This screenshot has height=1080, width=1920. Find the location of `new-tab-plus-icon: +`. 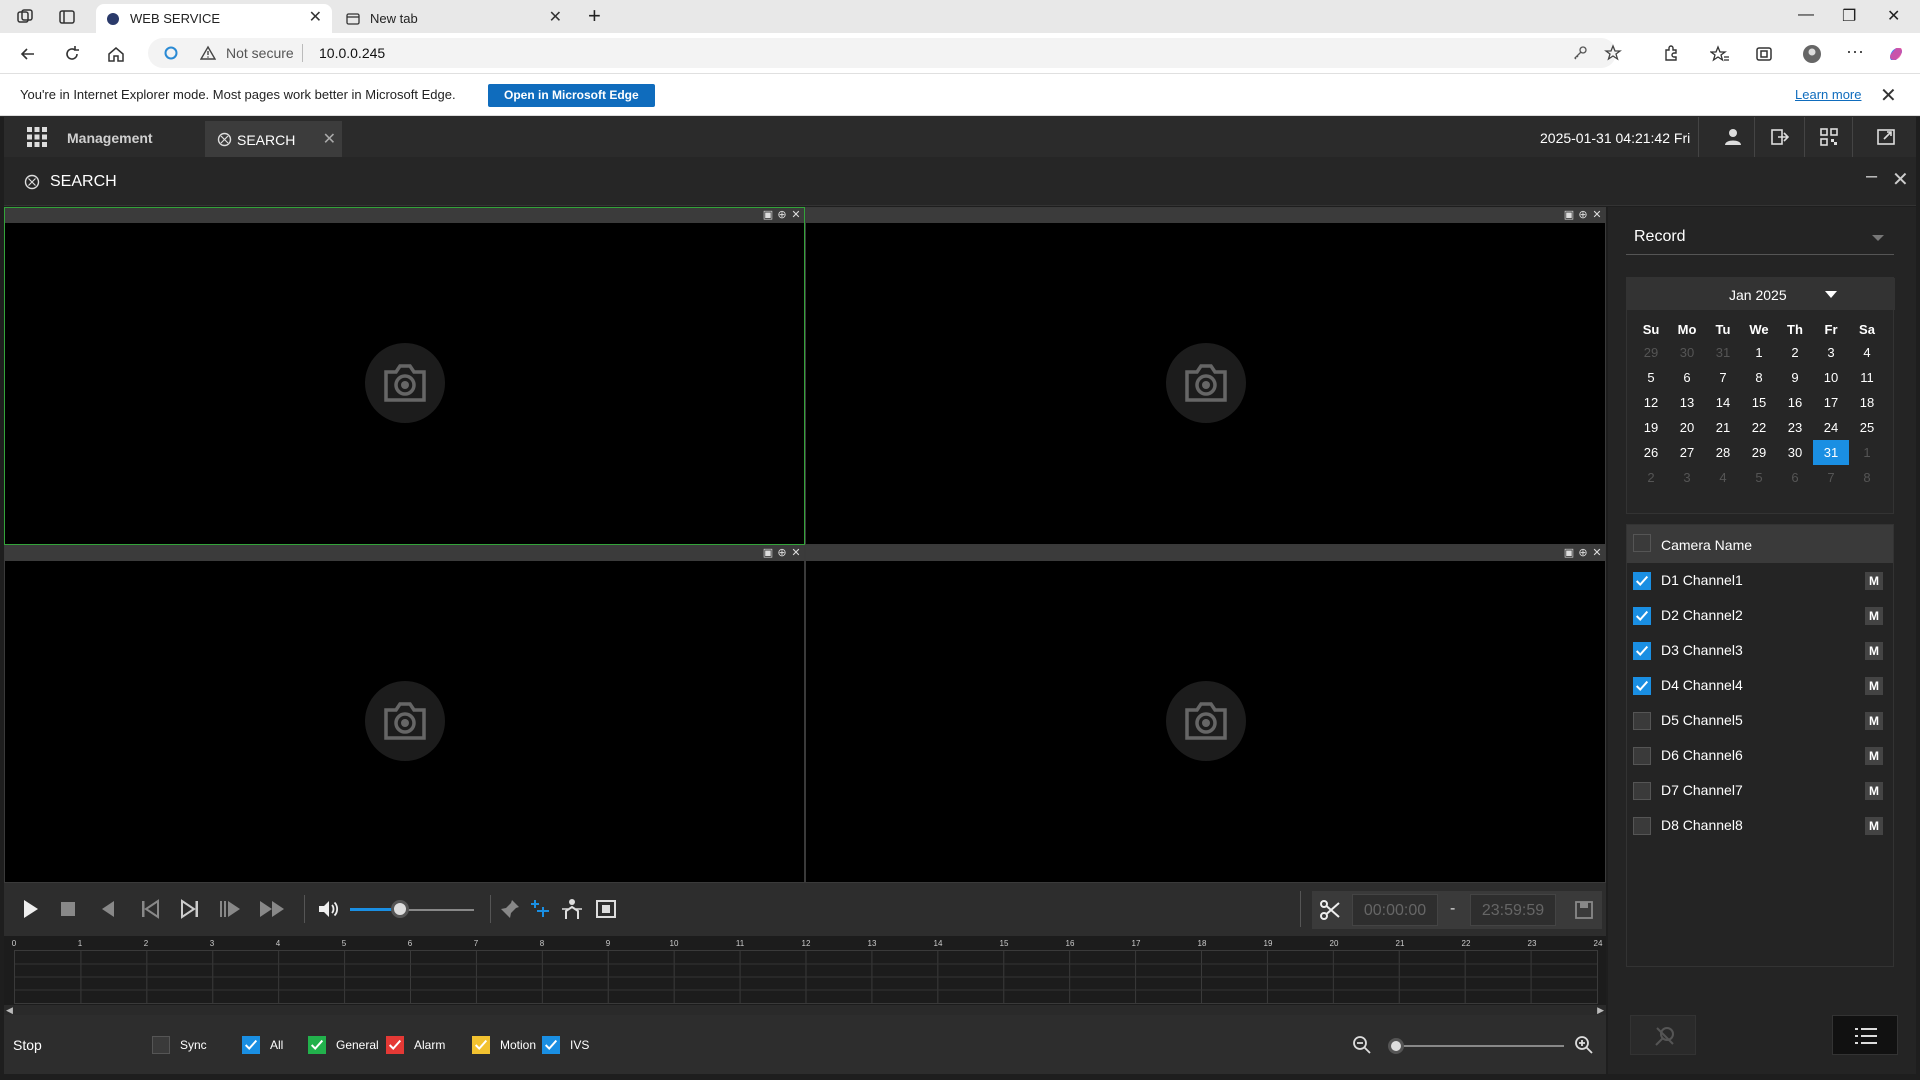

new-tab-plus-icon: + is located at coordinates (594, 16).